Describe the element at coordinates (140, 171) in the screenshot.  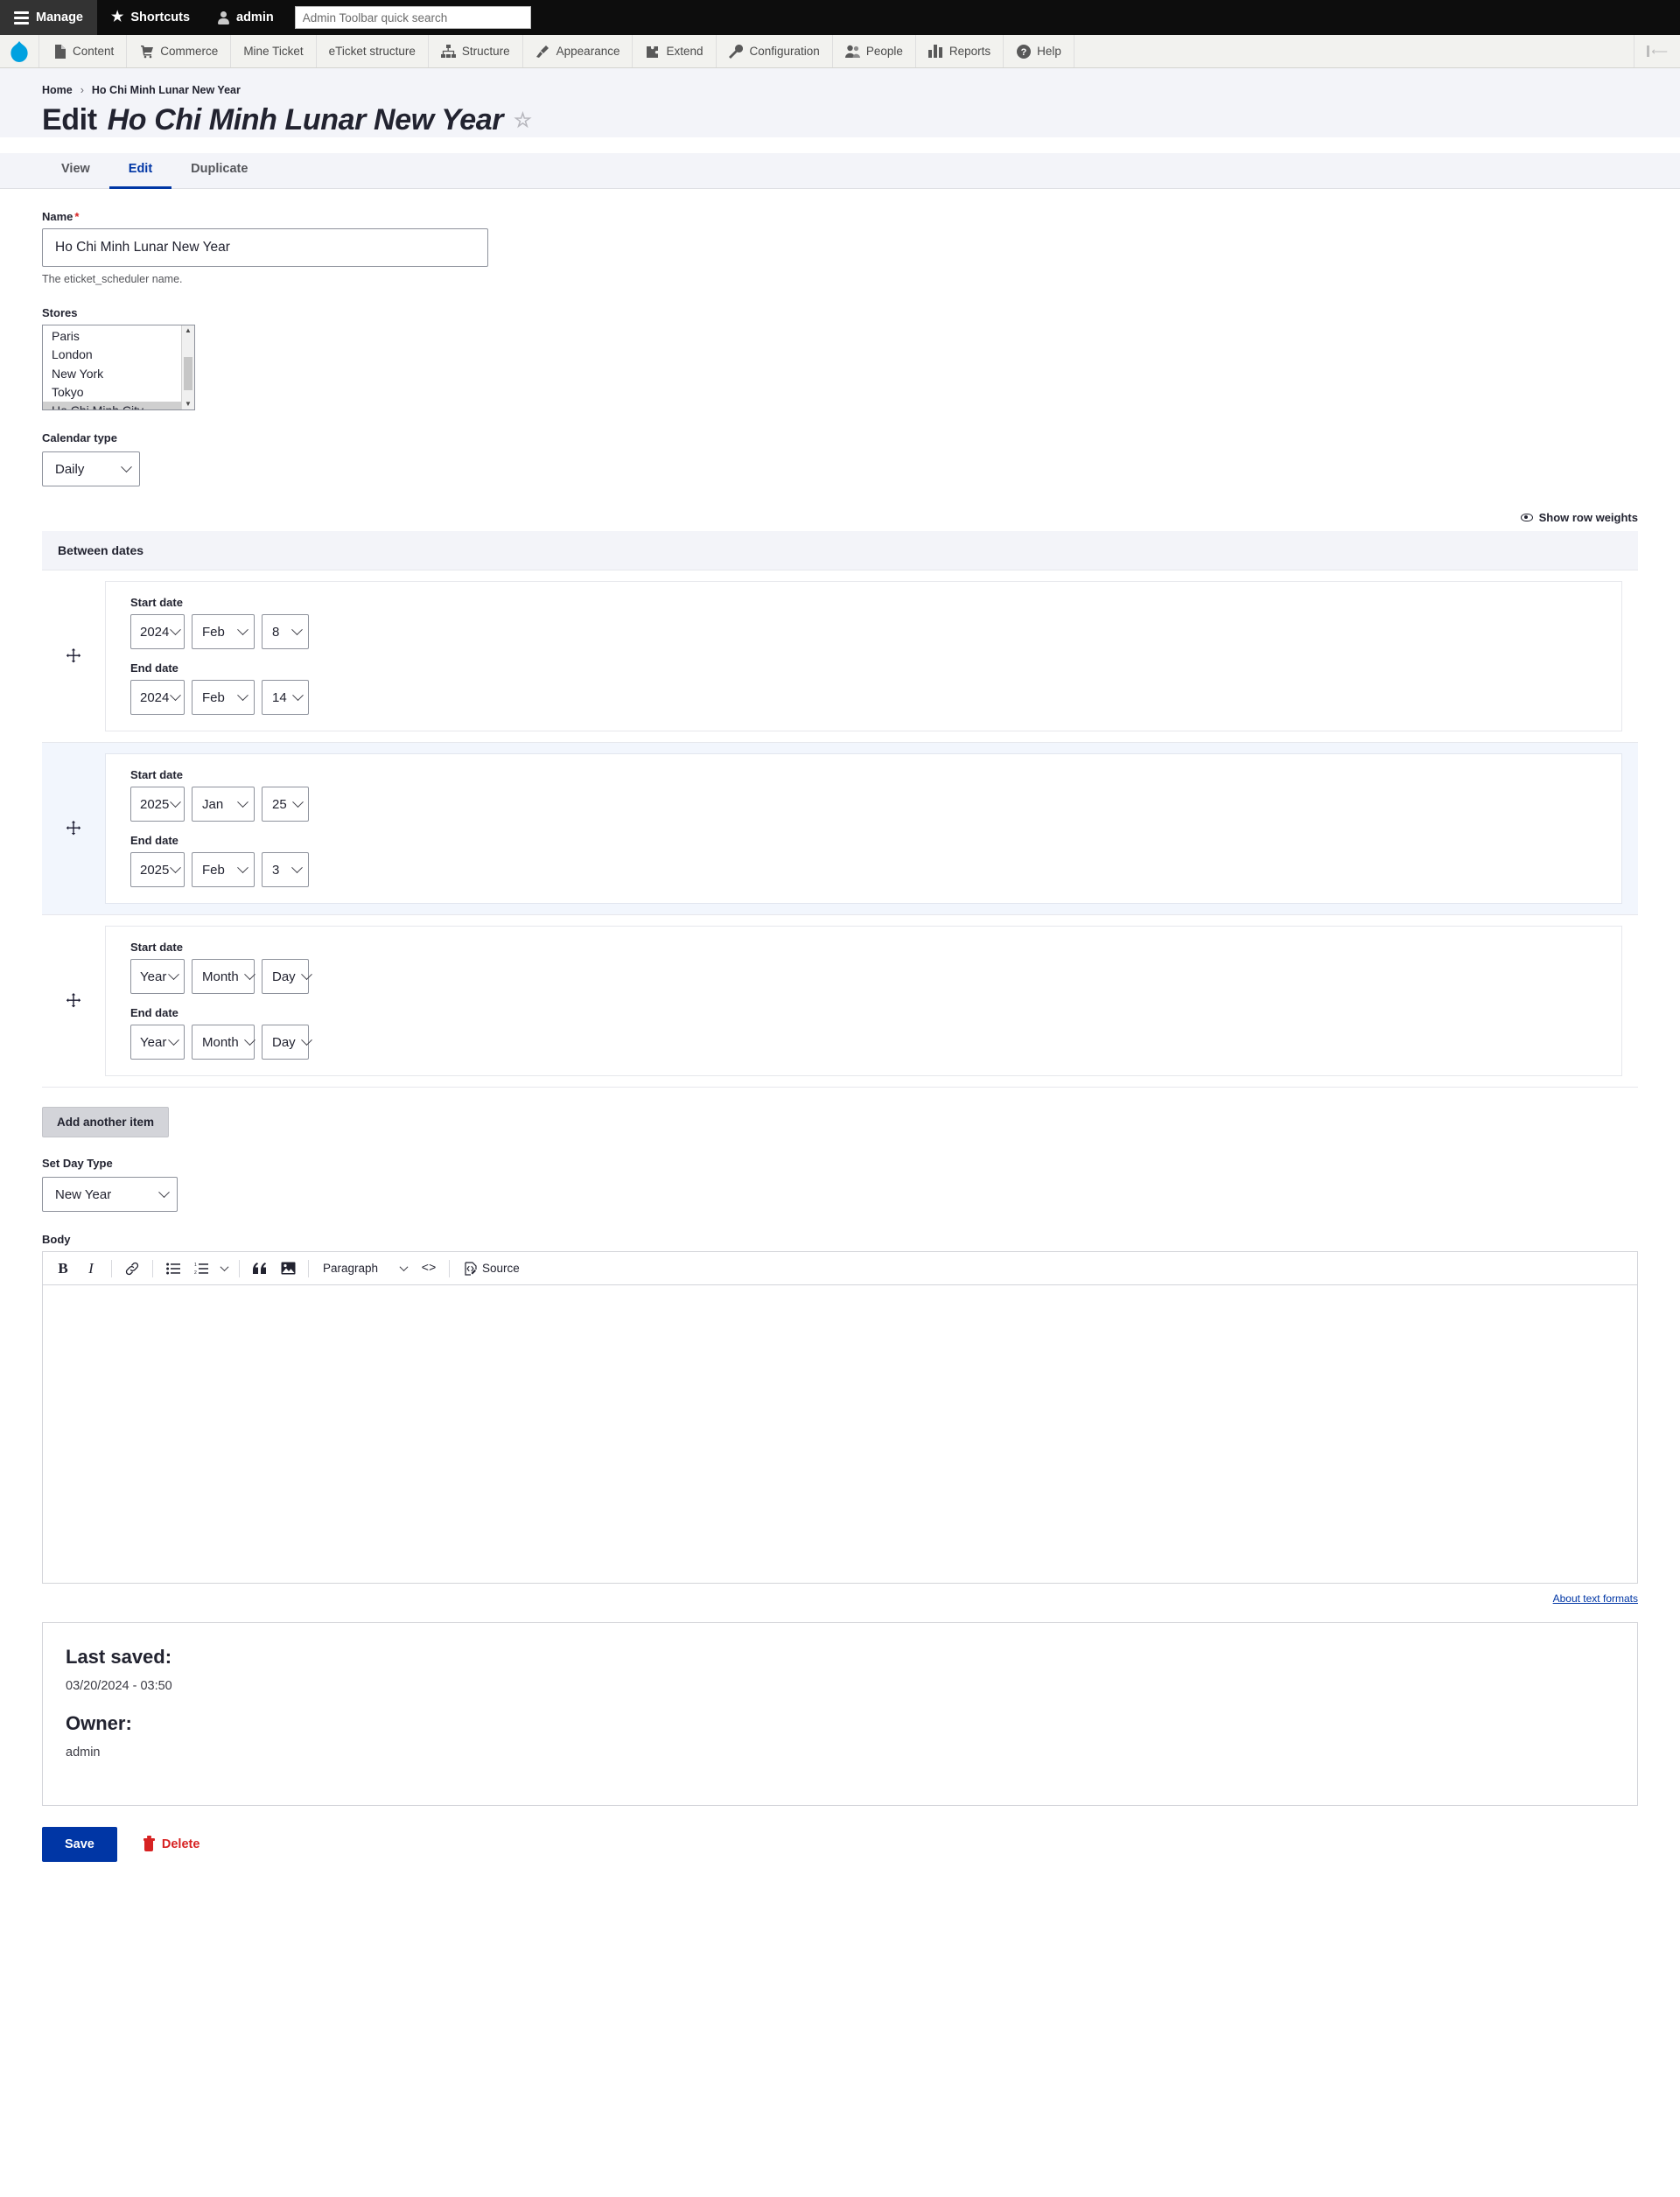
I see `tab-edit: Edit` at that location.